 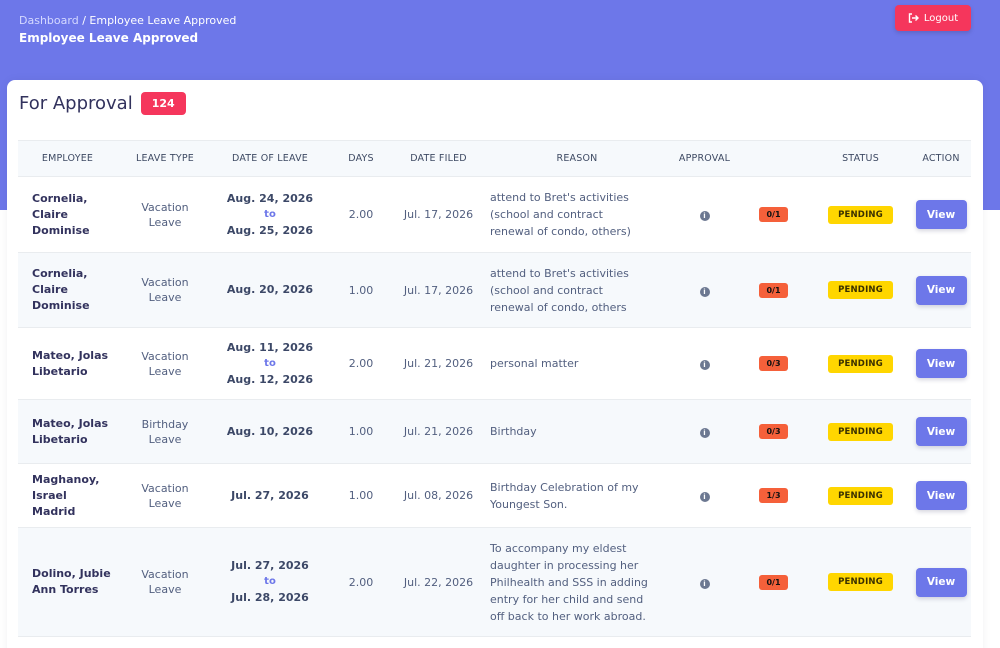 What do you see at coordinates (49, 20) in the screenshot?
I see `breadcrumb-dashboard-link: Dashboard` at bounding box center [49, 20].